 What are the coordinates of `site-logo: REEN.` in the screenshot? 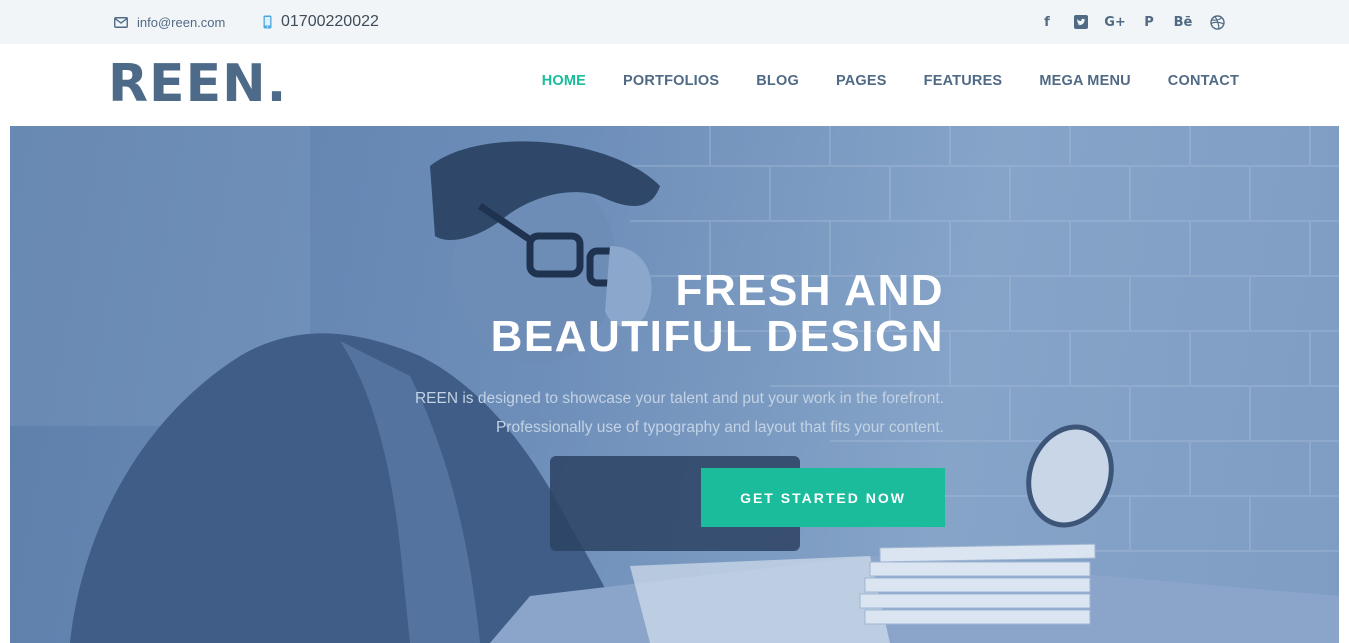 It's located at (197, 84).